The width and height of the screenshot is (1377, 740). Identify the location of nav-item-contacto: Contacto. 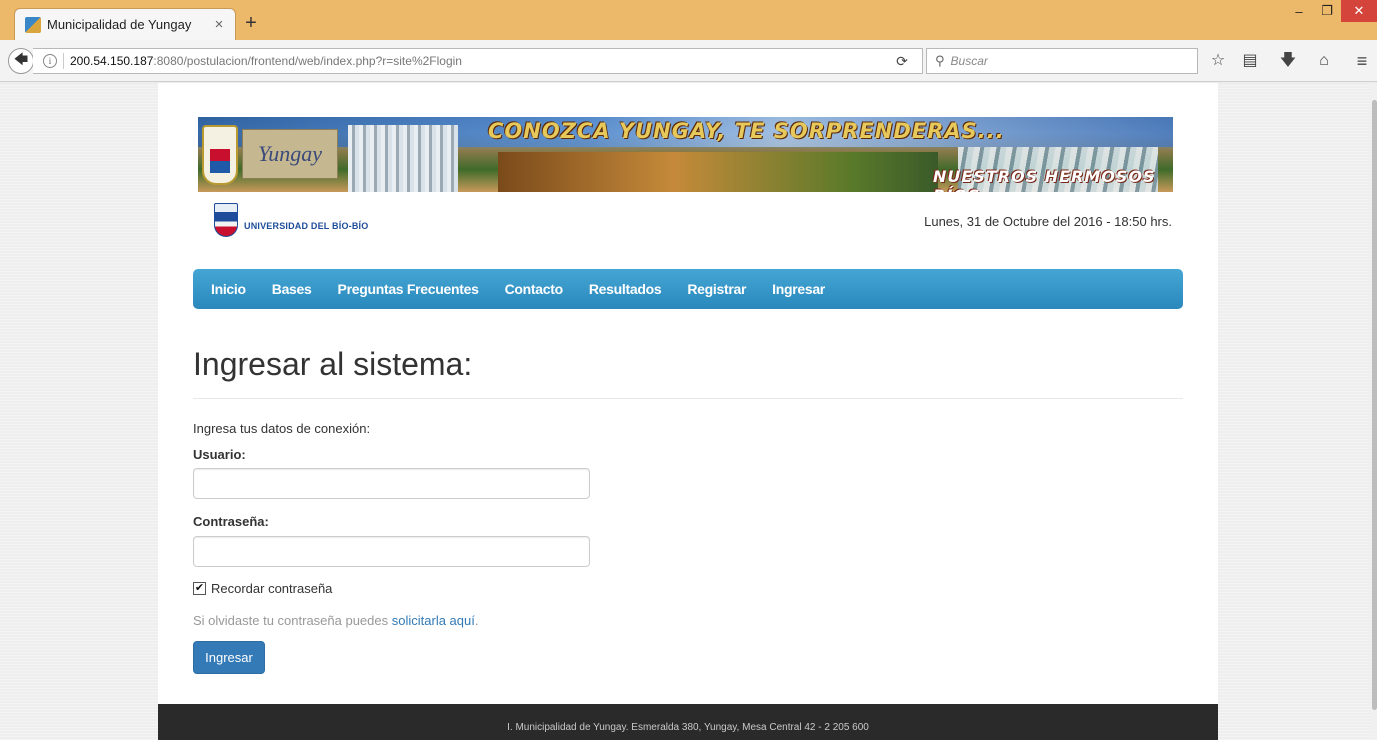
(534, 289).